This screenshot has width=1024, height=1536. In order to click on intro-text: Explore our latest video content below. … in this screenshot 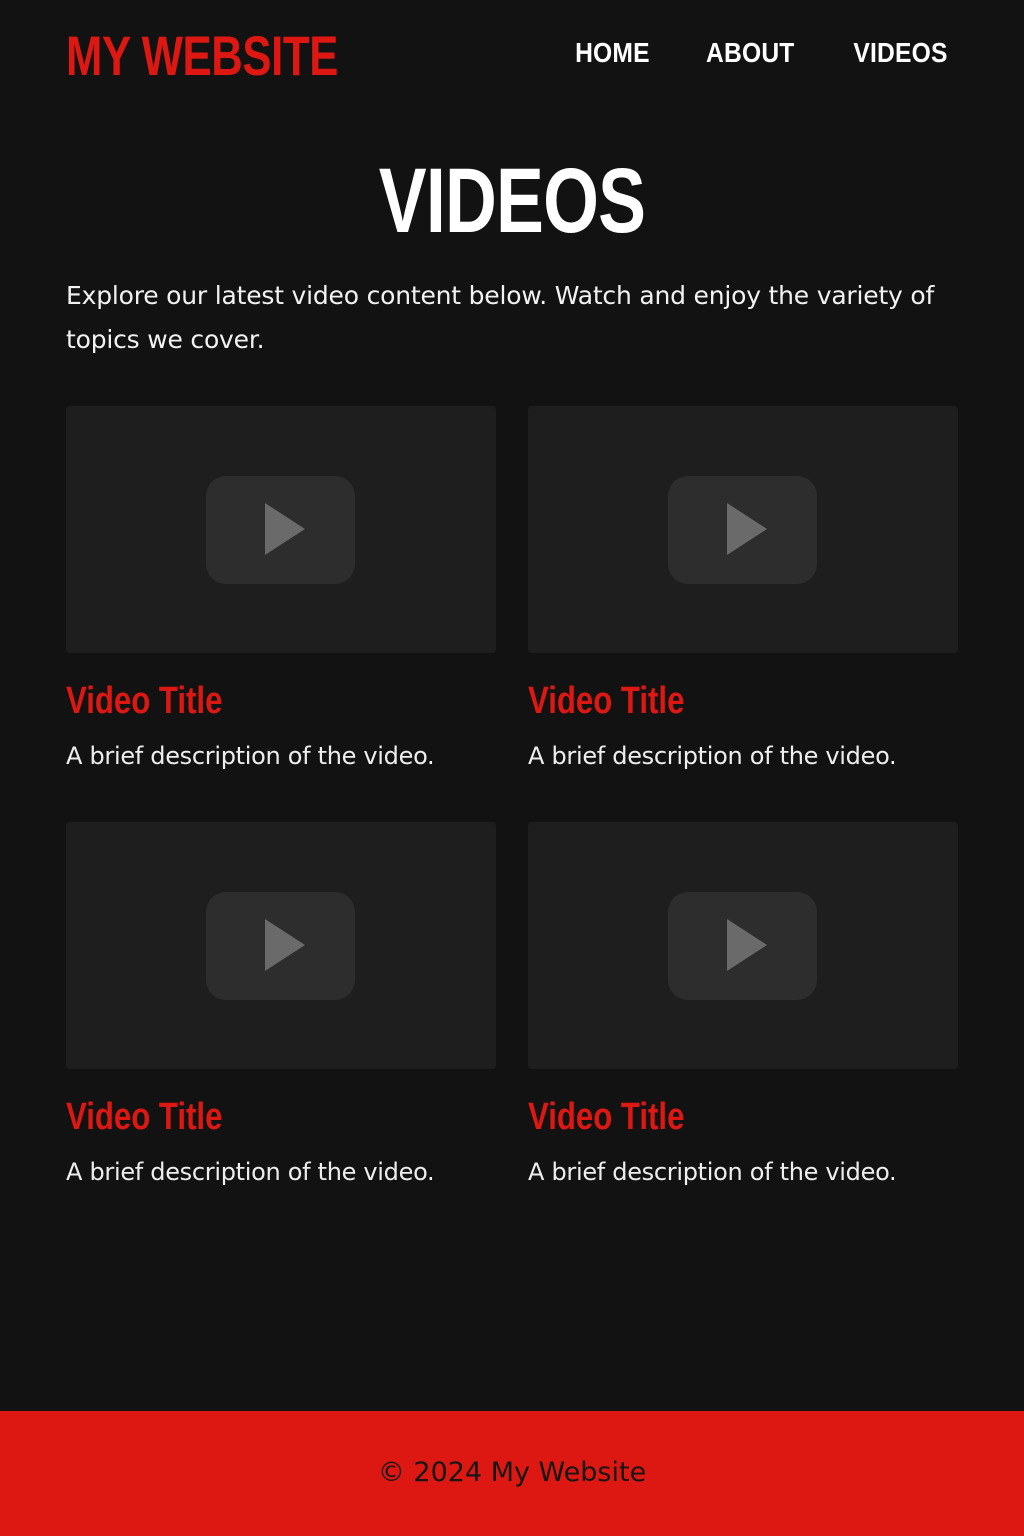, I will do `click(500, 317)`.